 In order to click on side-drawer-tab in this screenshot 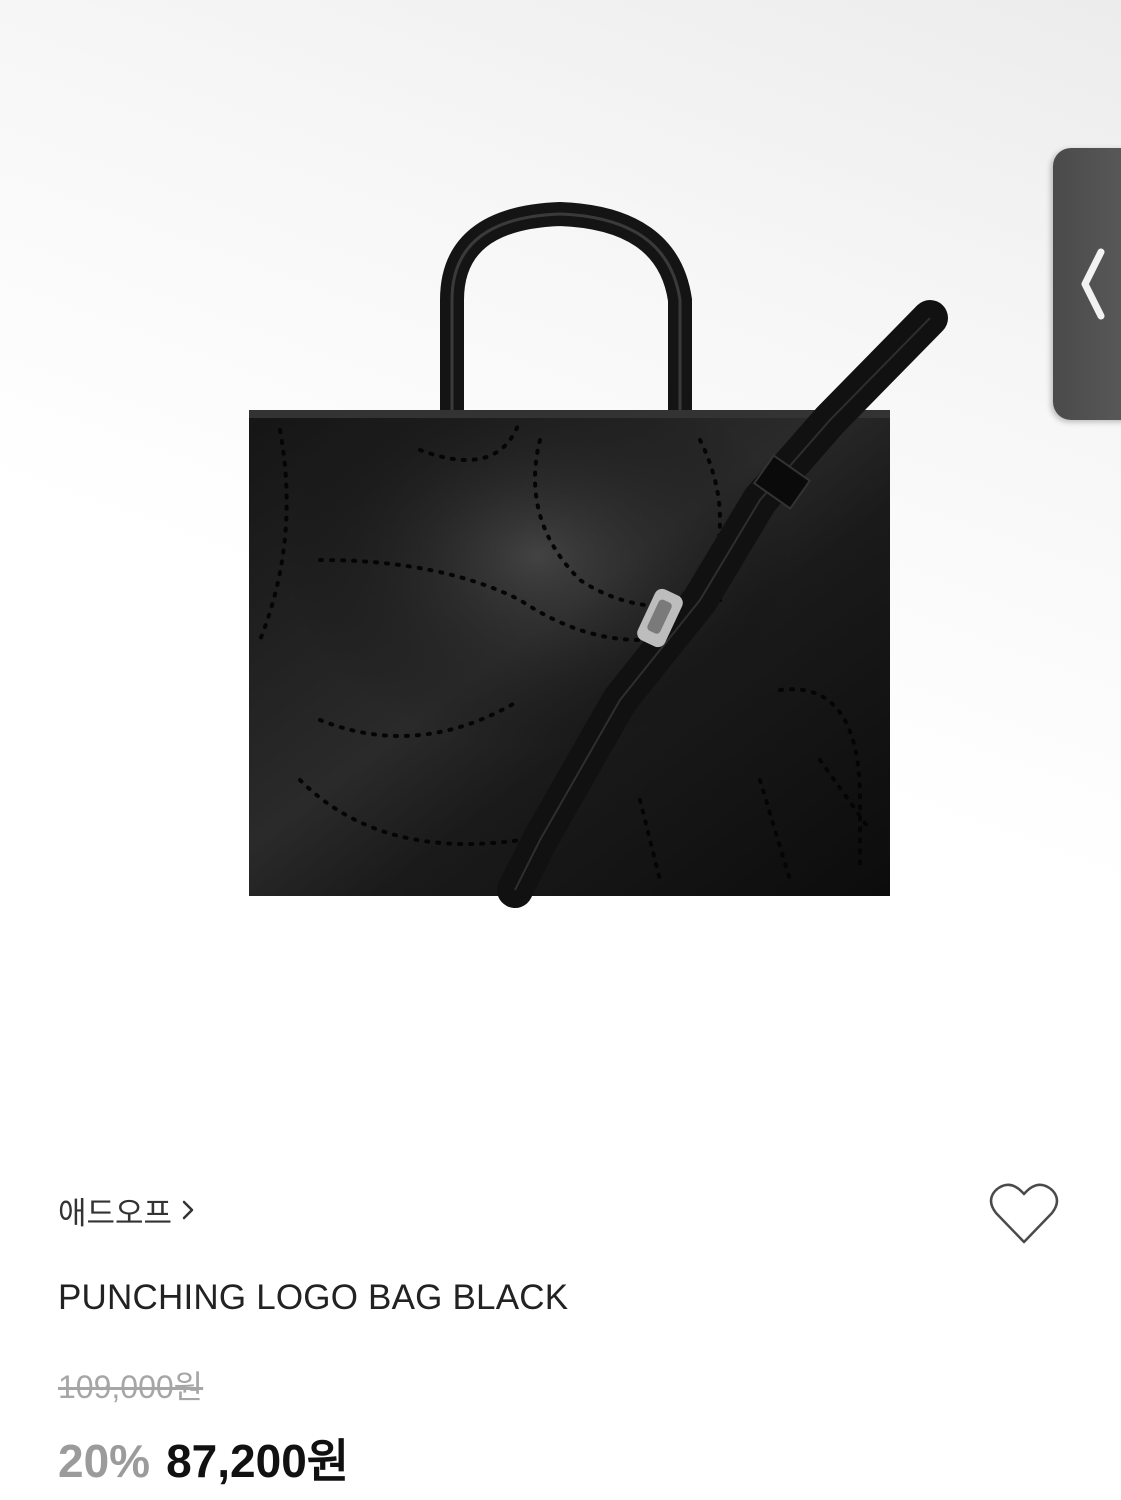, I will do `click(1087, 284)`.